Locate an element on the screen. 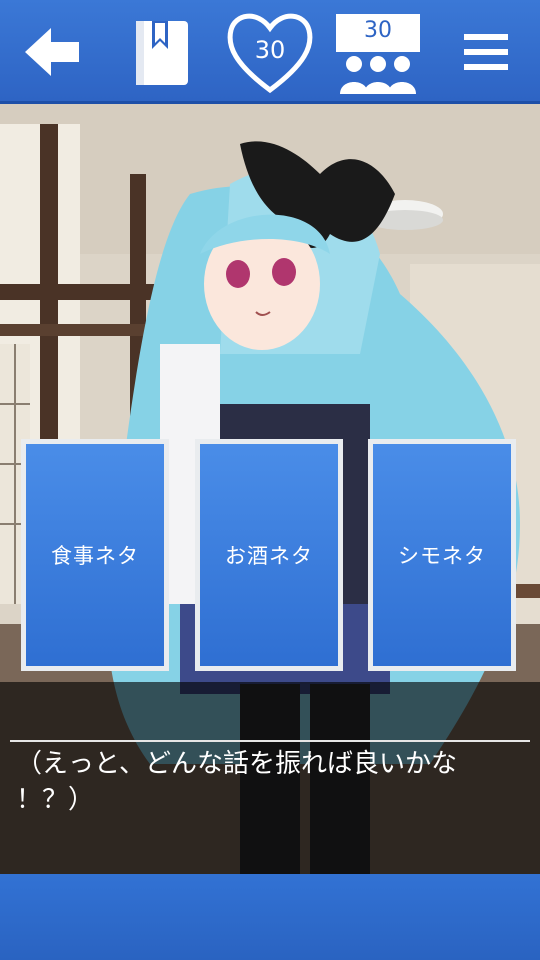 The image size is (540, 960). audience-value: 30 is located at coordinates (378, 30).